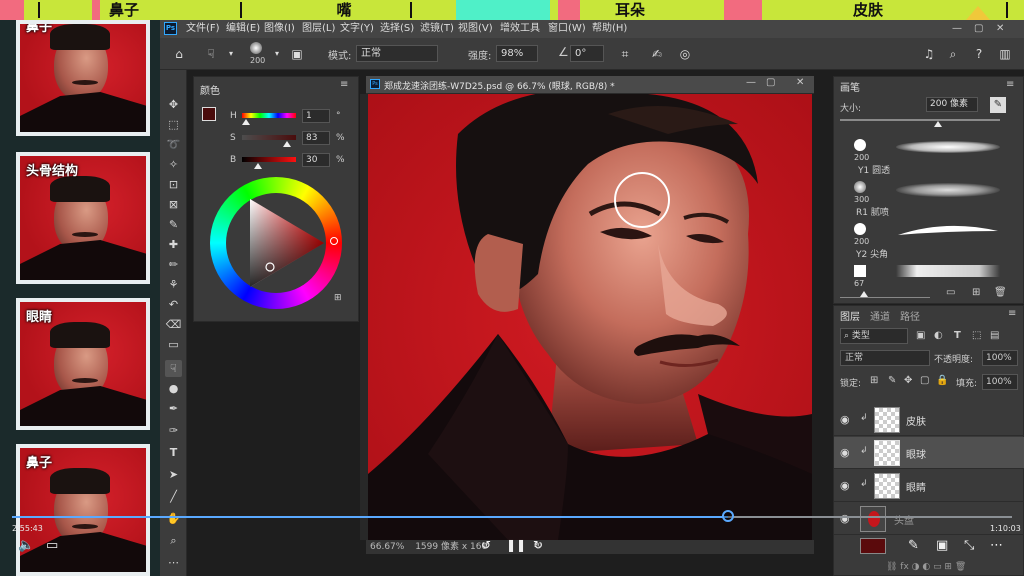  What do you see at coordinates (609, 29) in the screenshot?
I see `menu-help: 帮助(H)` at bounding box center [609, 29].